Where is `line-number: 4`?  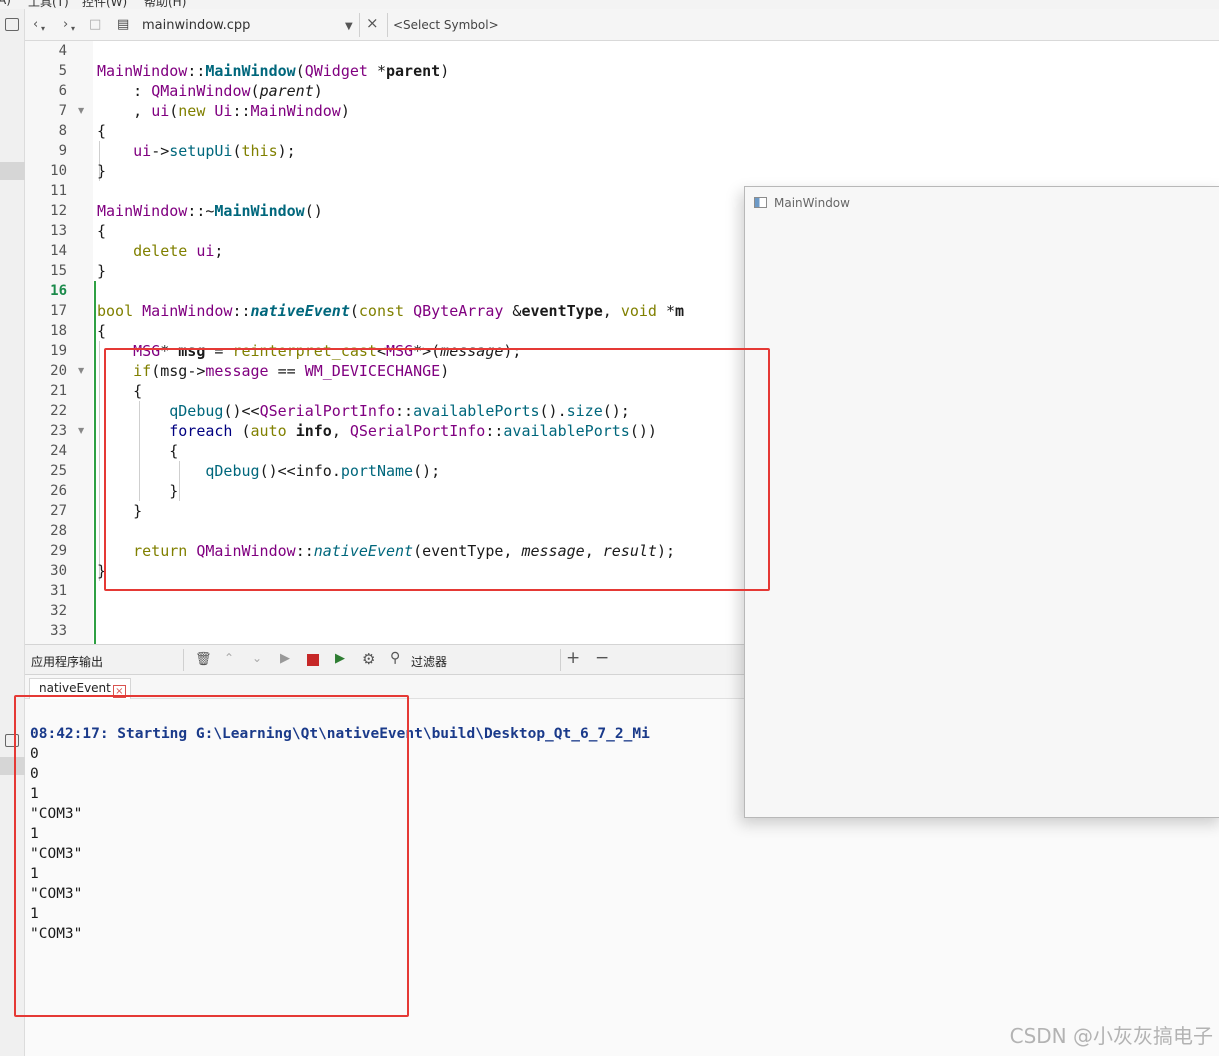 line-number: 4 is located at coordinates (62, 51).